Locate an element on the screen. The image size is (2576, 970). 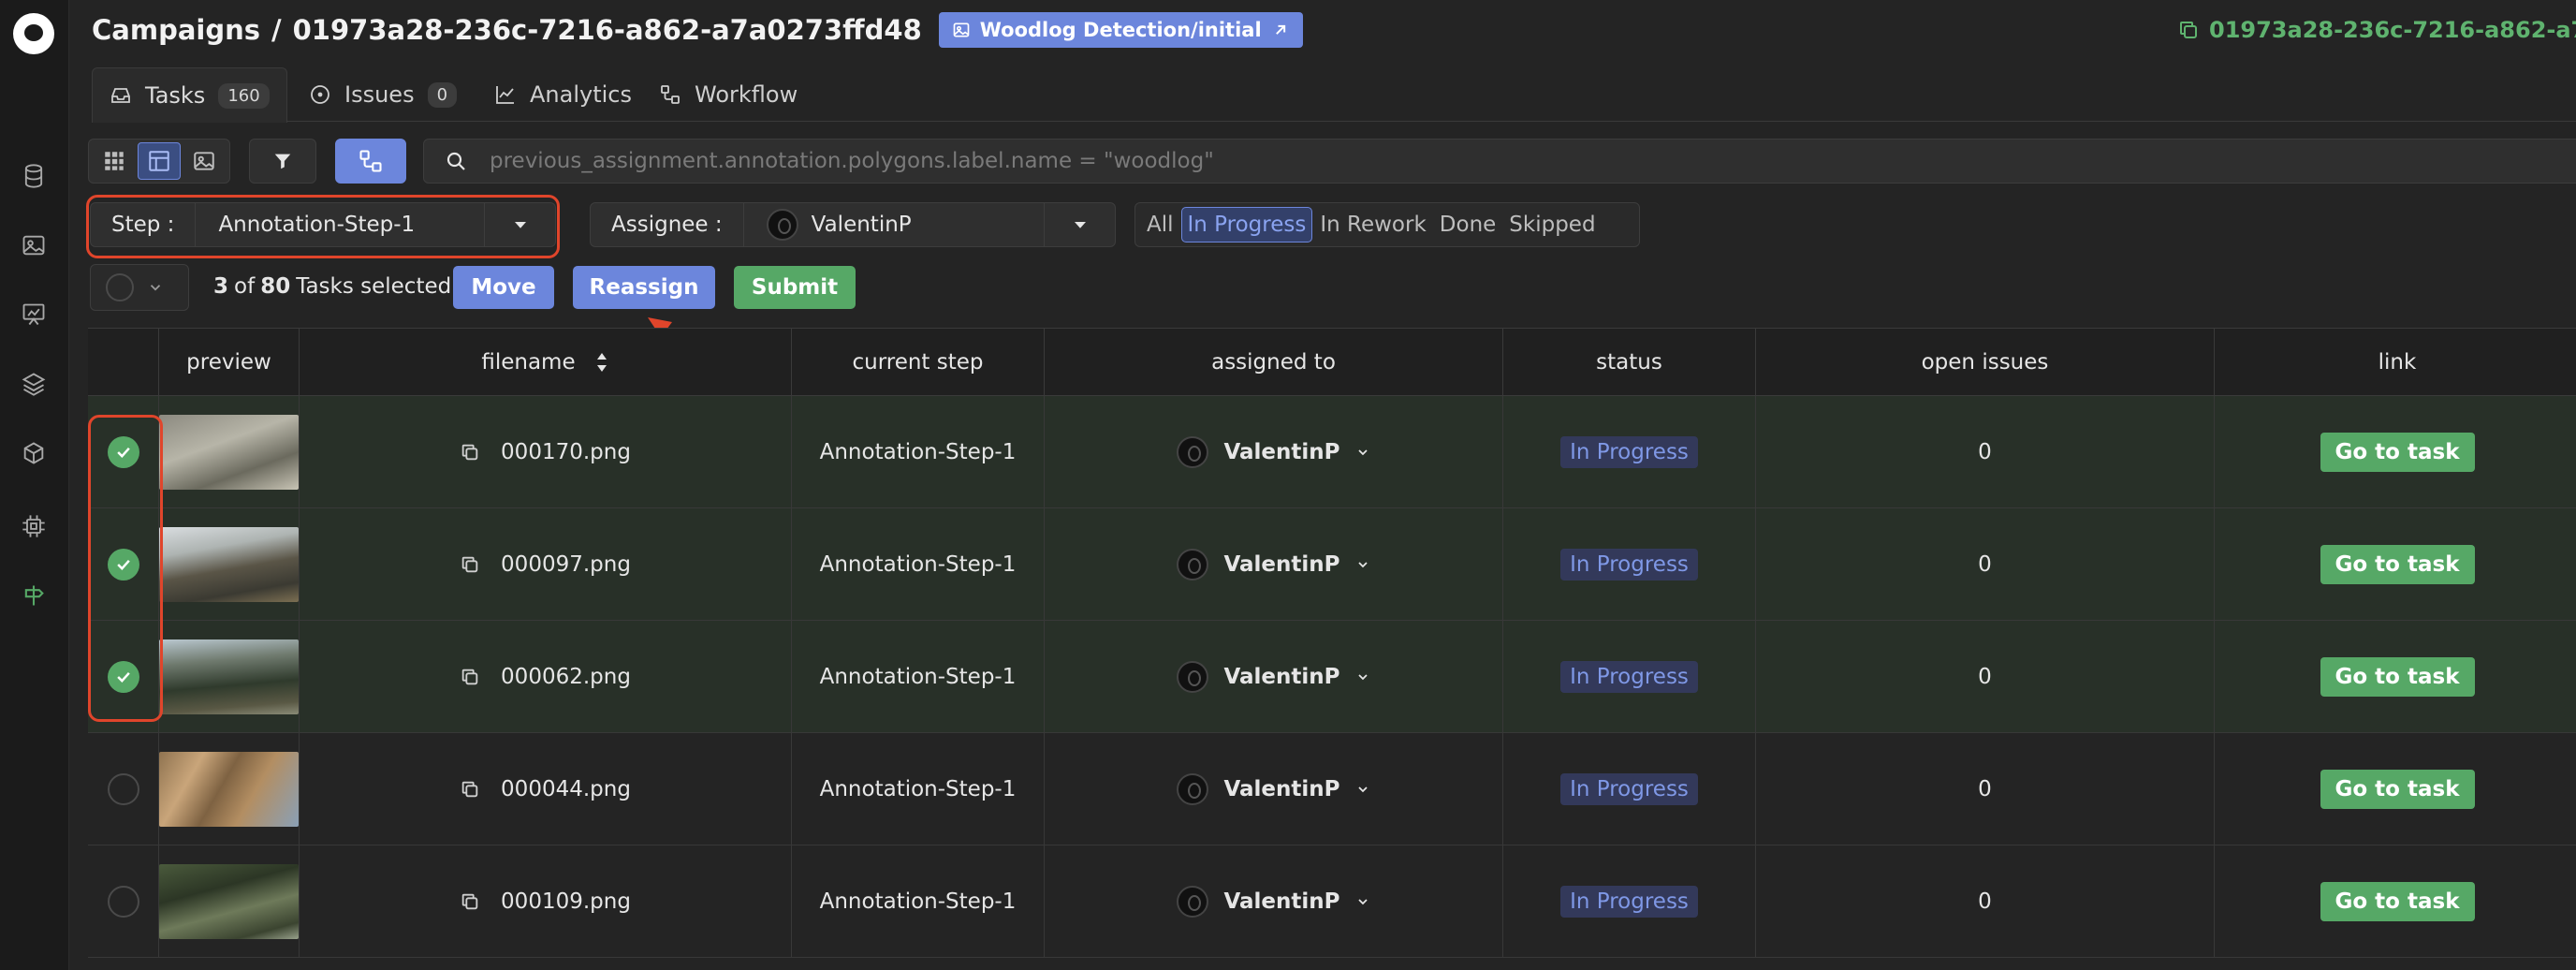
tab-analytics: Analytics is located at coordinates (563, 94).